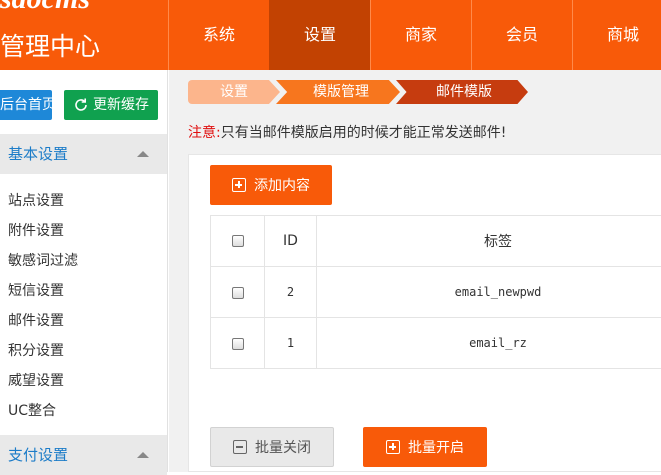 The width and height of the screenshot is (661, 475). What do you see at coordinates (83, 261) in the screenshot?
I see `sidebar-item-filter: 敏感词过滤` at bounding box center [83, 261].